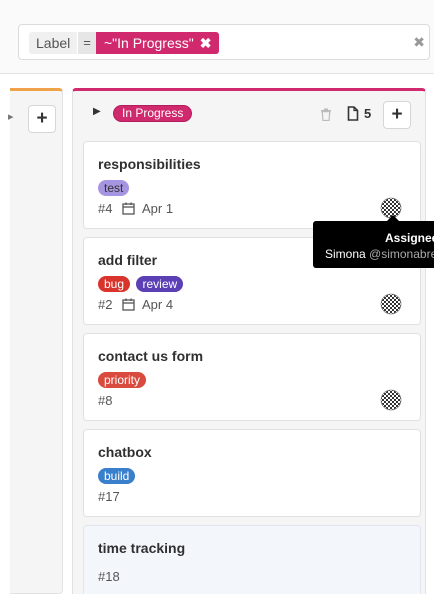 This screenshot has height=596, width=434. What do you see at coordinates (224, 42) in the screenshot?
I see `filtered-search-input: Label = ~"In Progress" ✖ ✖` at bounding box center [224, 42].